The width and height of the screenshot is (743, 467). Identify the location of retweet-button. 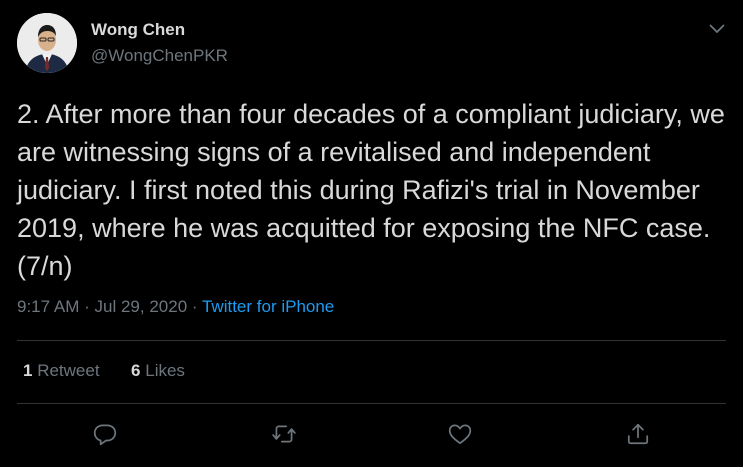
(284, 434).